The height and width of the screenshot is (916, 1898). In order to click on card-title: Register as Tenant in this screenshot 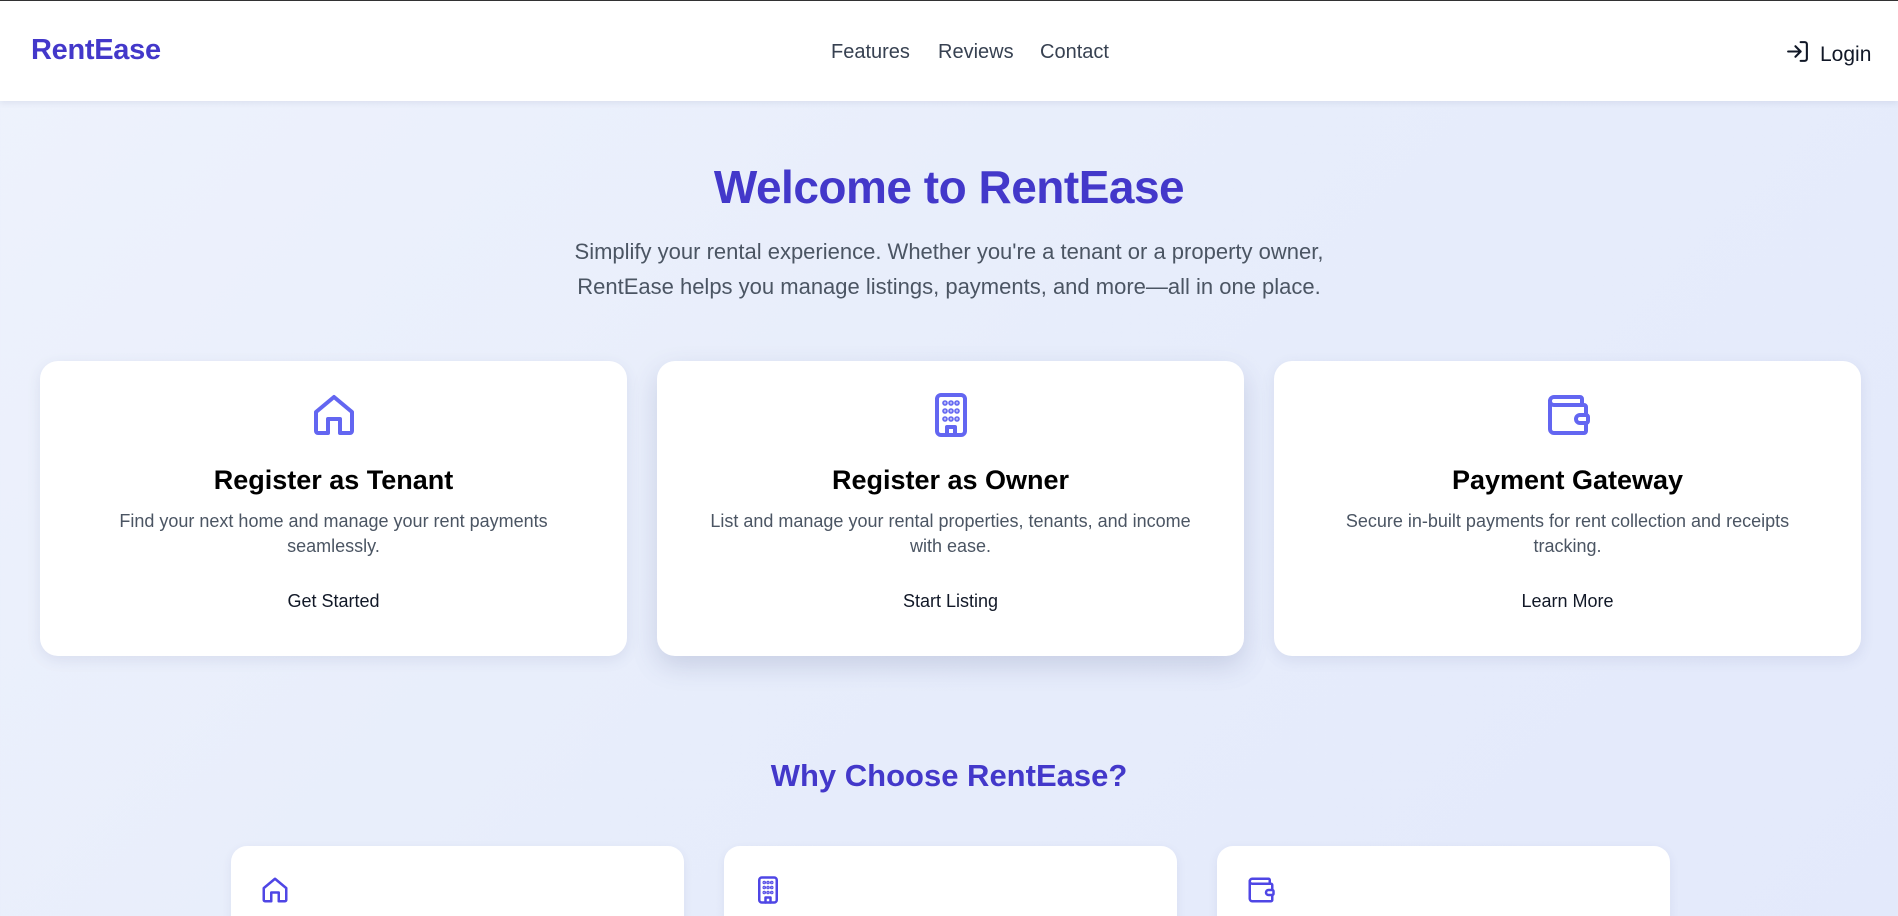, I will do `click(333, 480)`.